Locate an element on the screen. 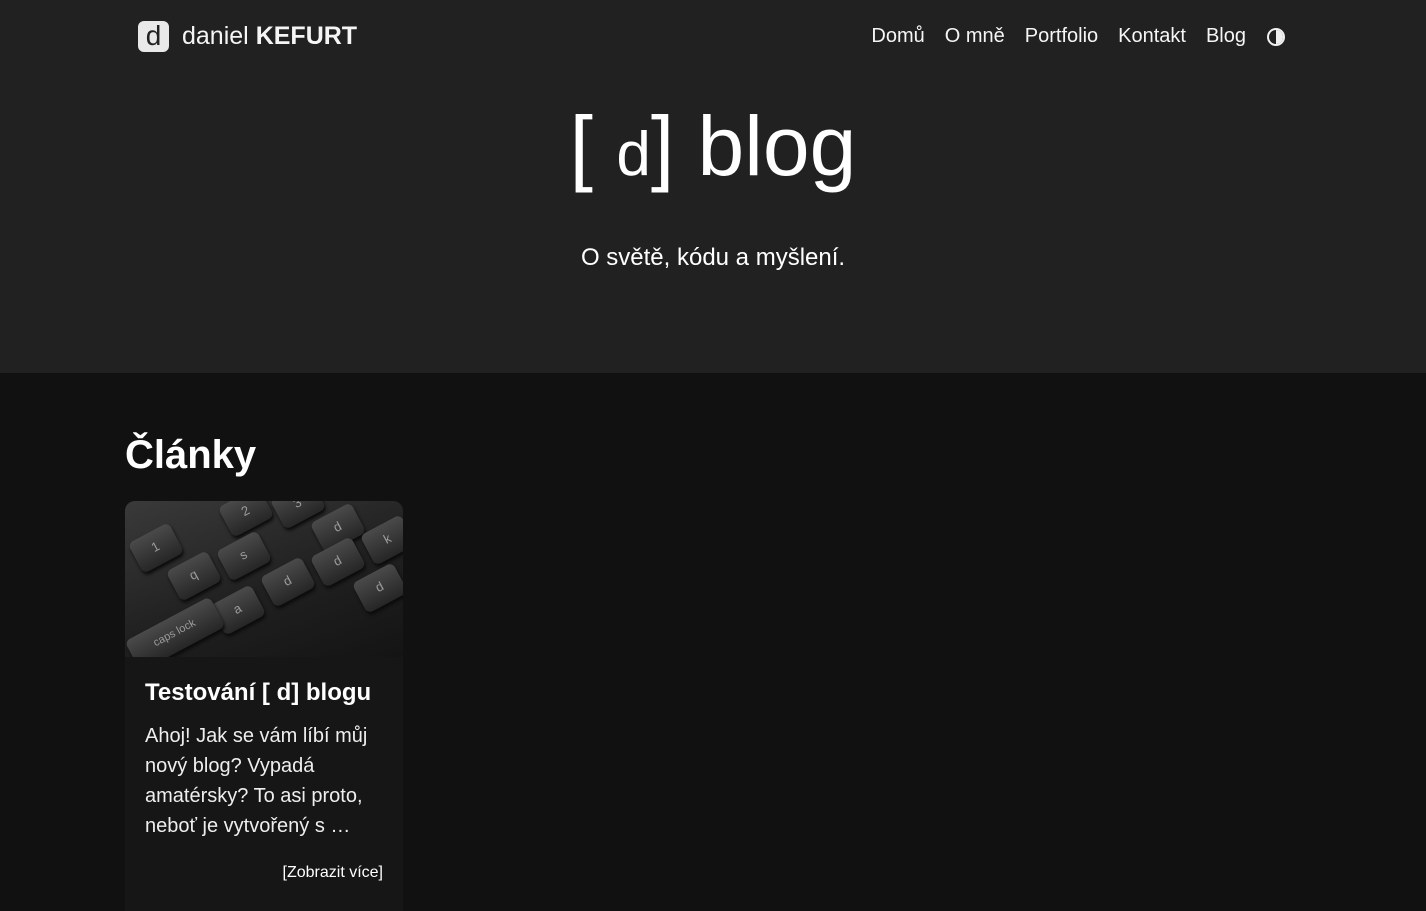 This screenshot has width=1426, height=911. nav-link-portfolio: Portfolio is located at coordinates (1061, 36).